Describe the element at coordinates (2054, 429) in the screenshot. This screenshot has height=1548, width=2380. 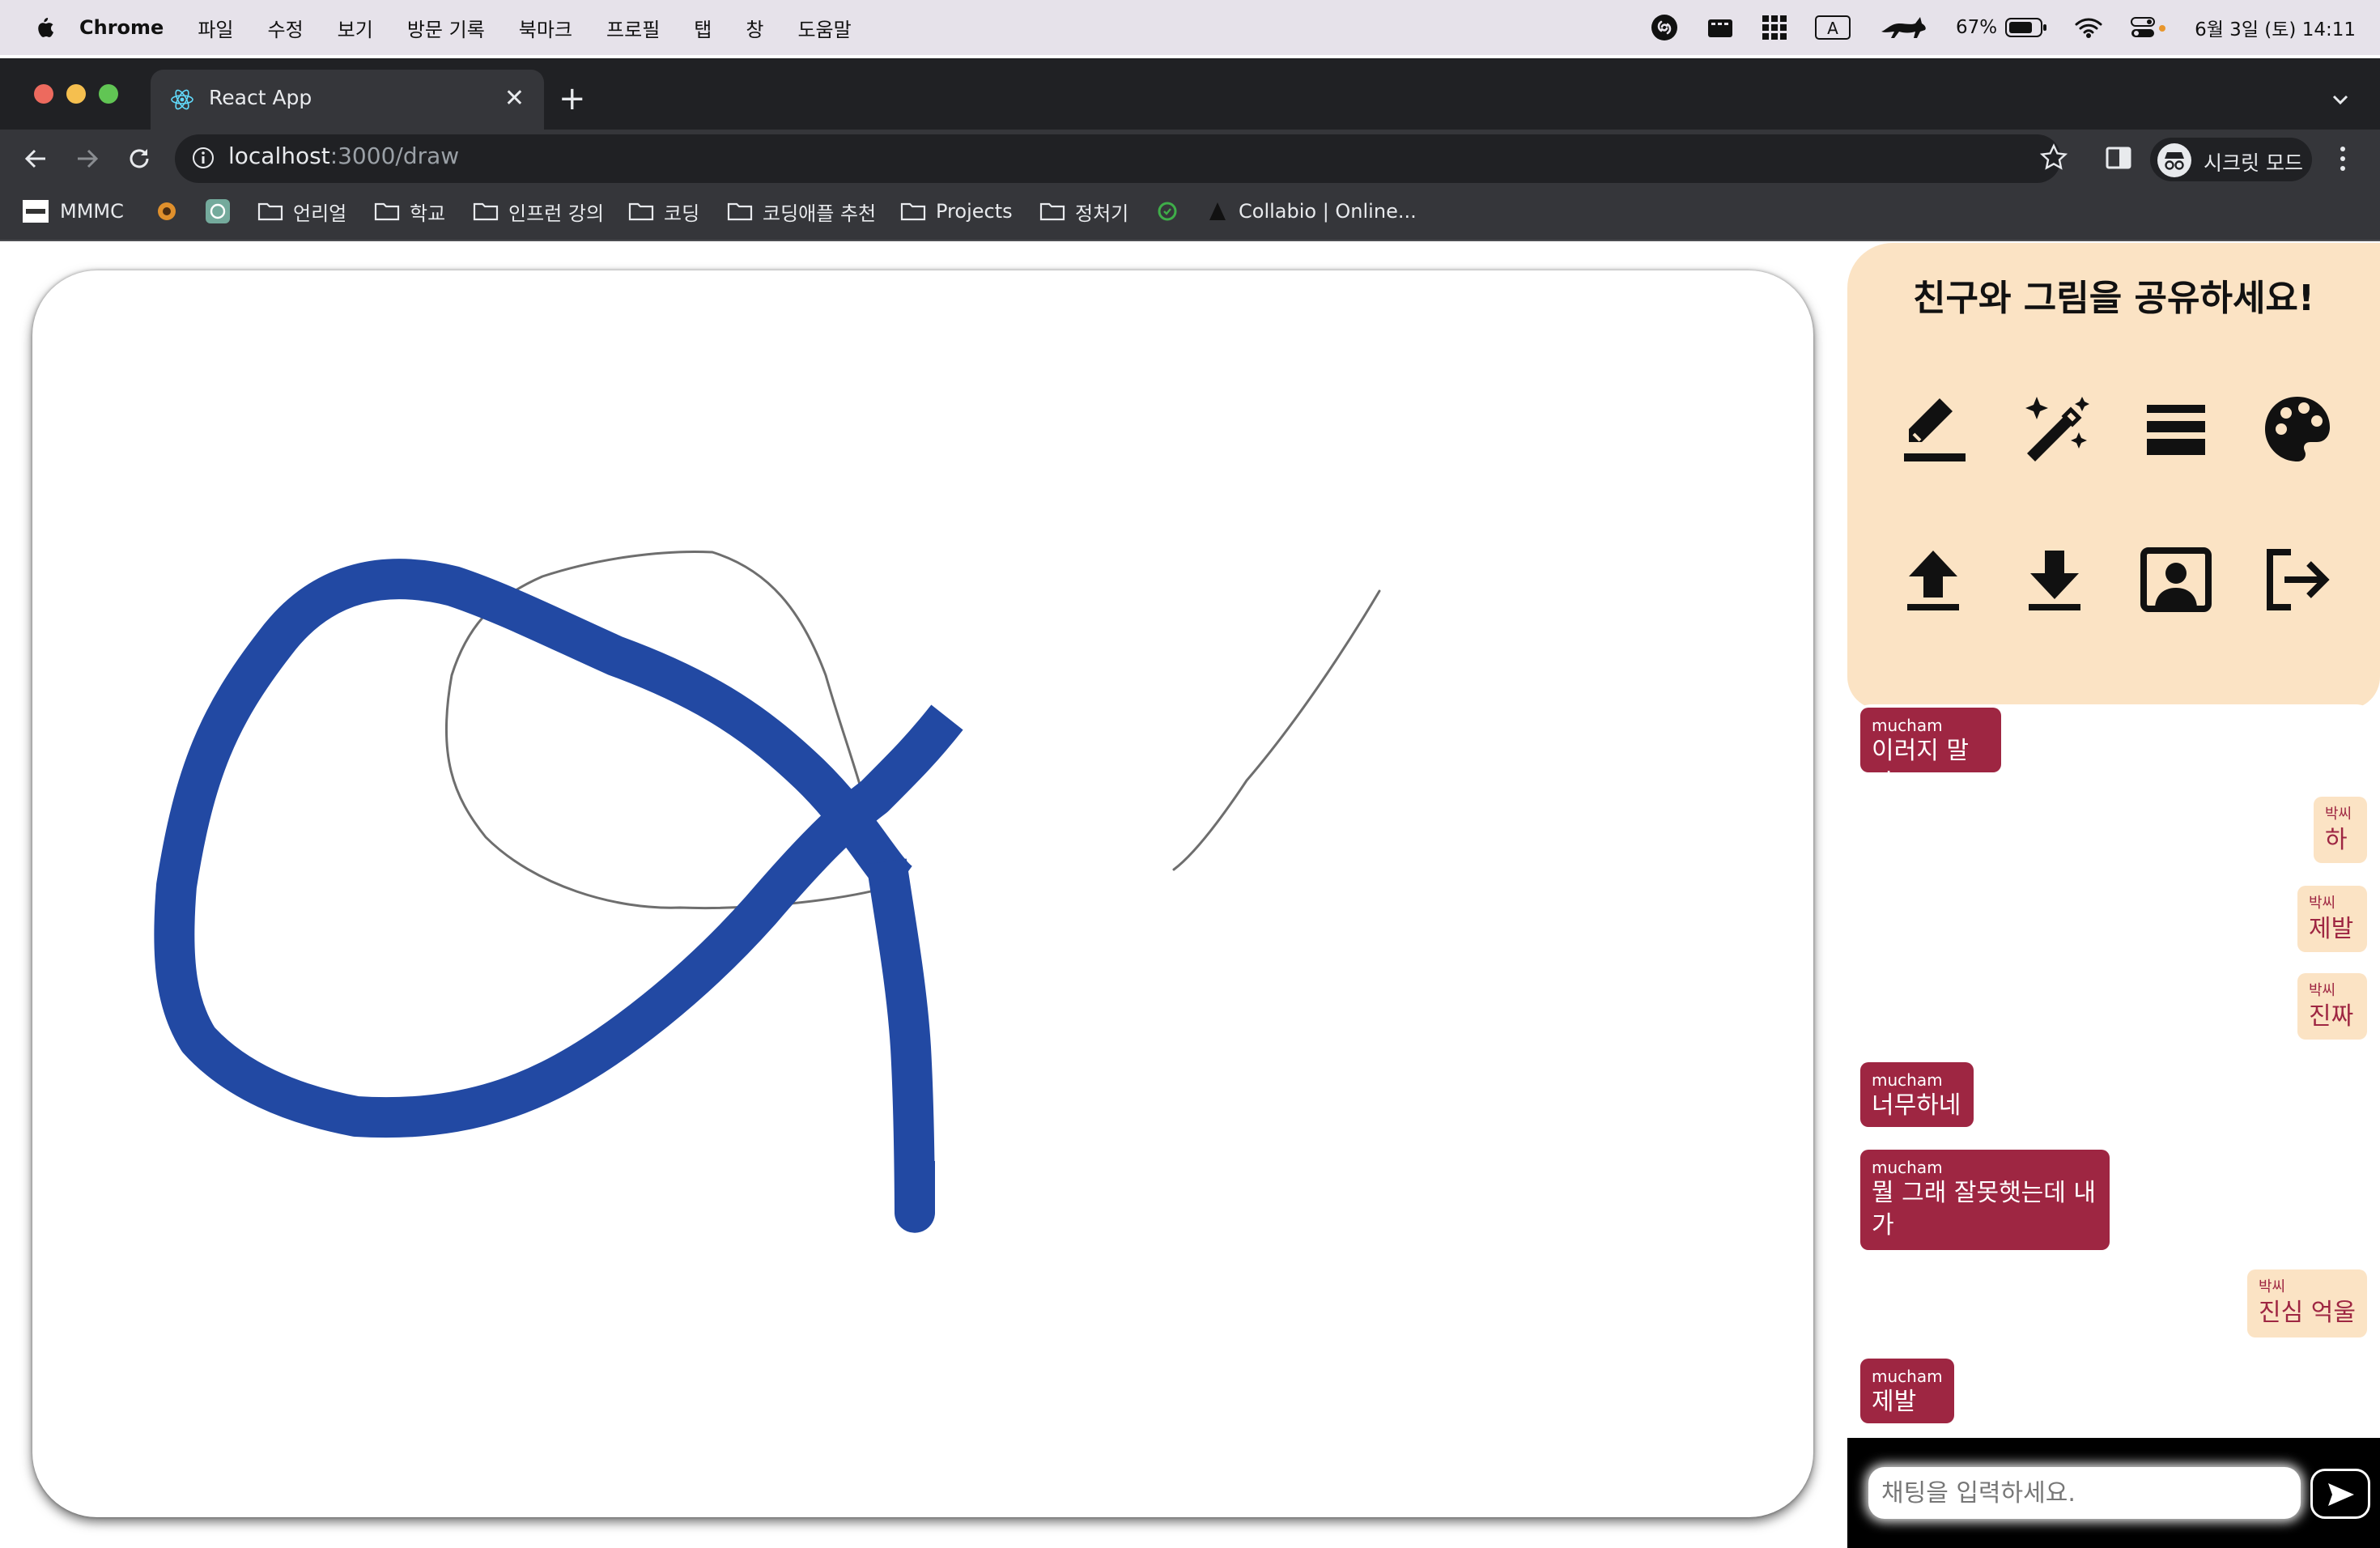
I see `magic-wand-icon` at that location.